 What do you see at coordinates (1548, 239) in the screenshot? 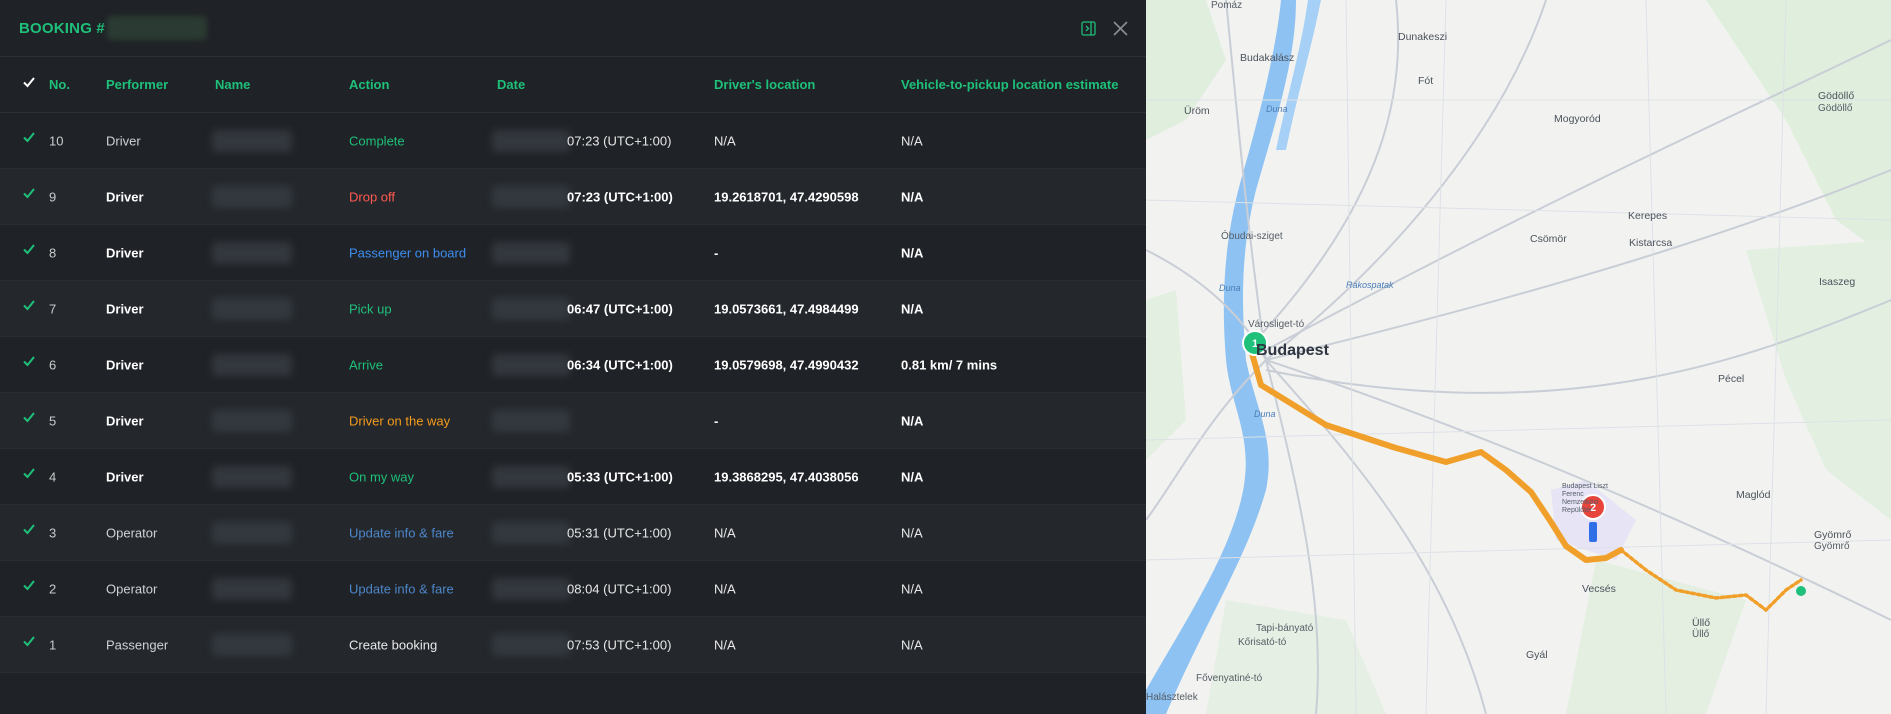
I see `map-label-csomor: Csömör` at bounding box center [1548, 239].